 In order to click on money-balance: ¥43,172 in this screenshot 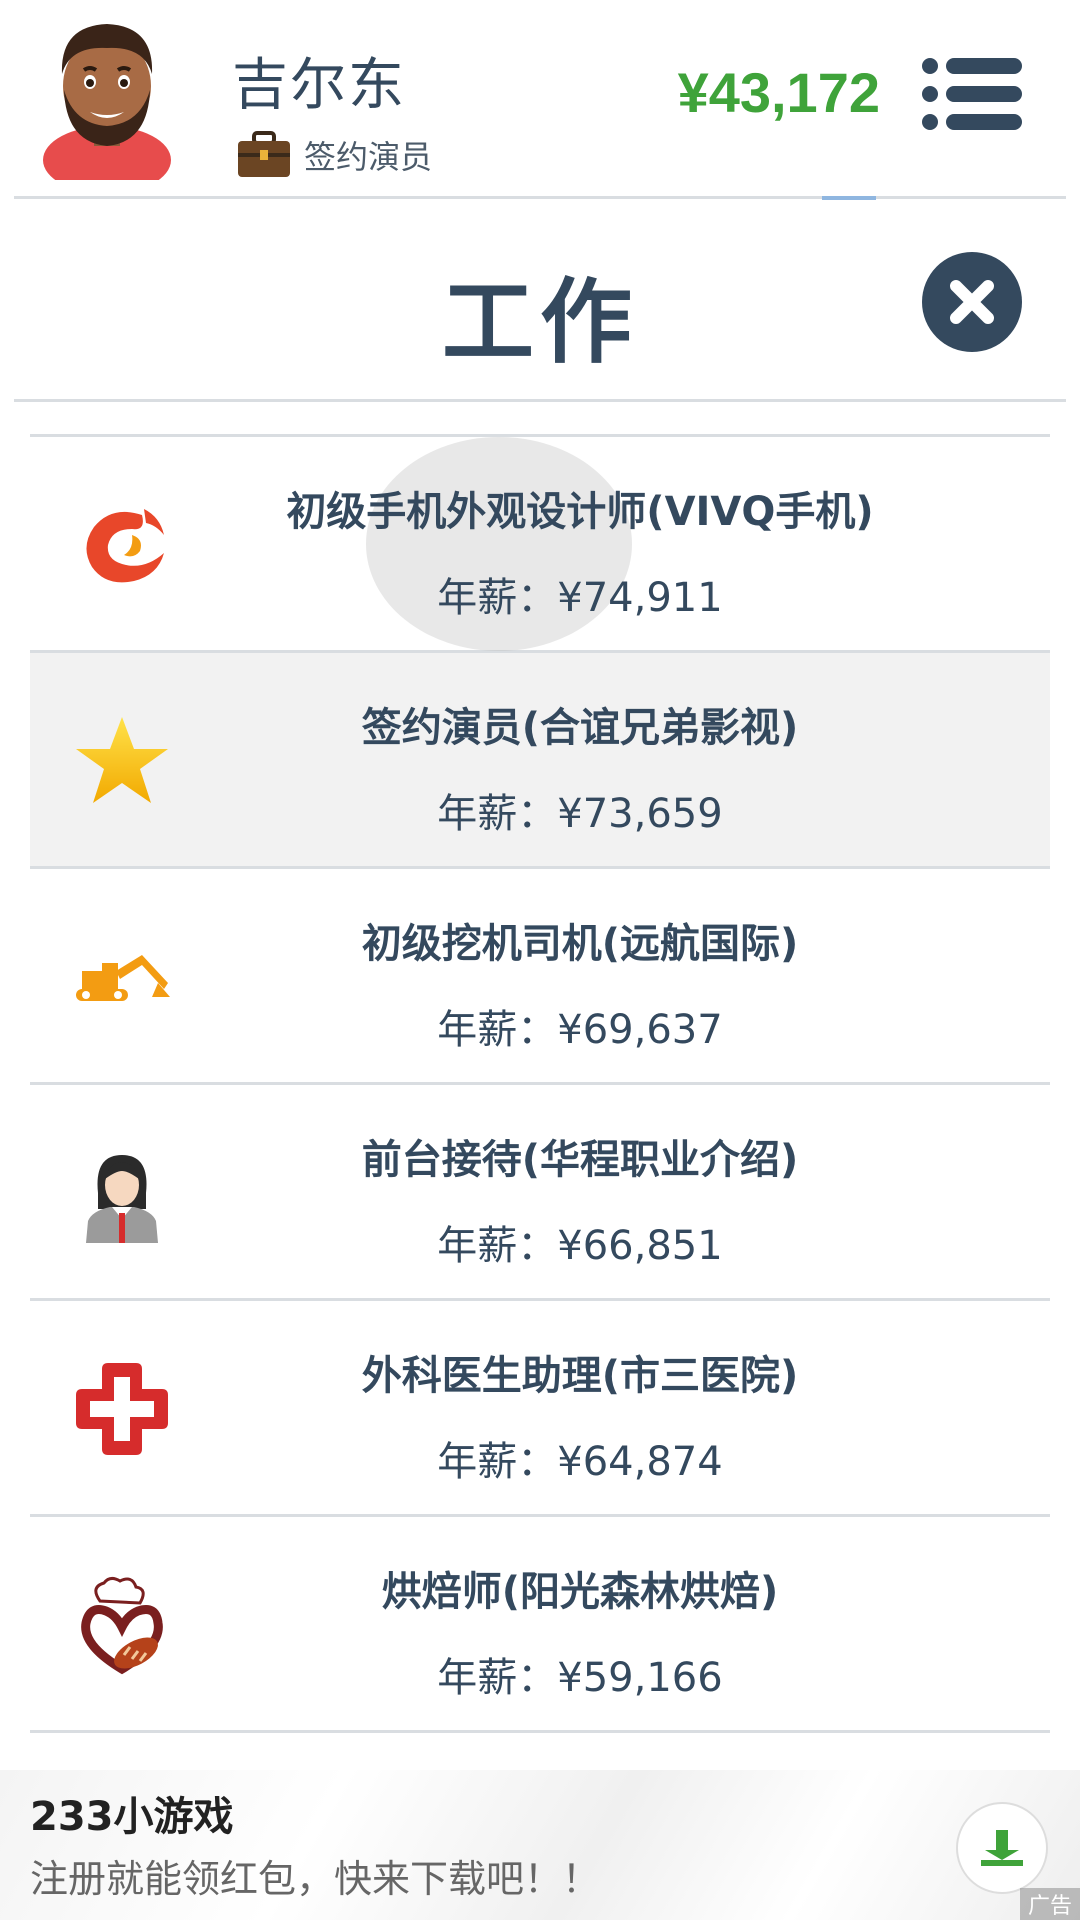, I will do `click(778, 92)`.